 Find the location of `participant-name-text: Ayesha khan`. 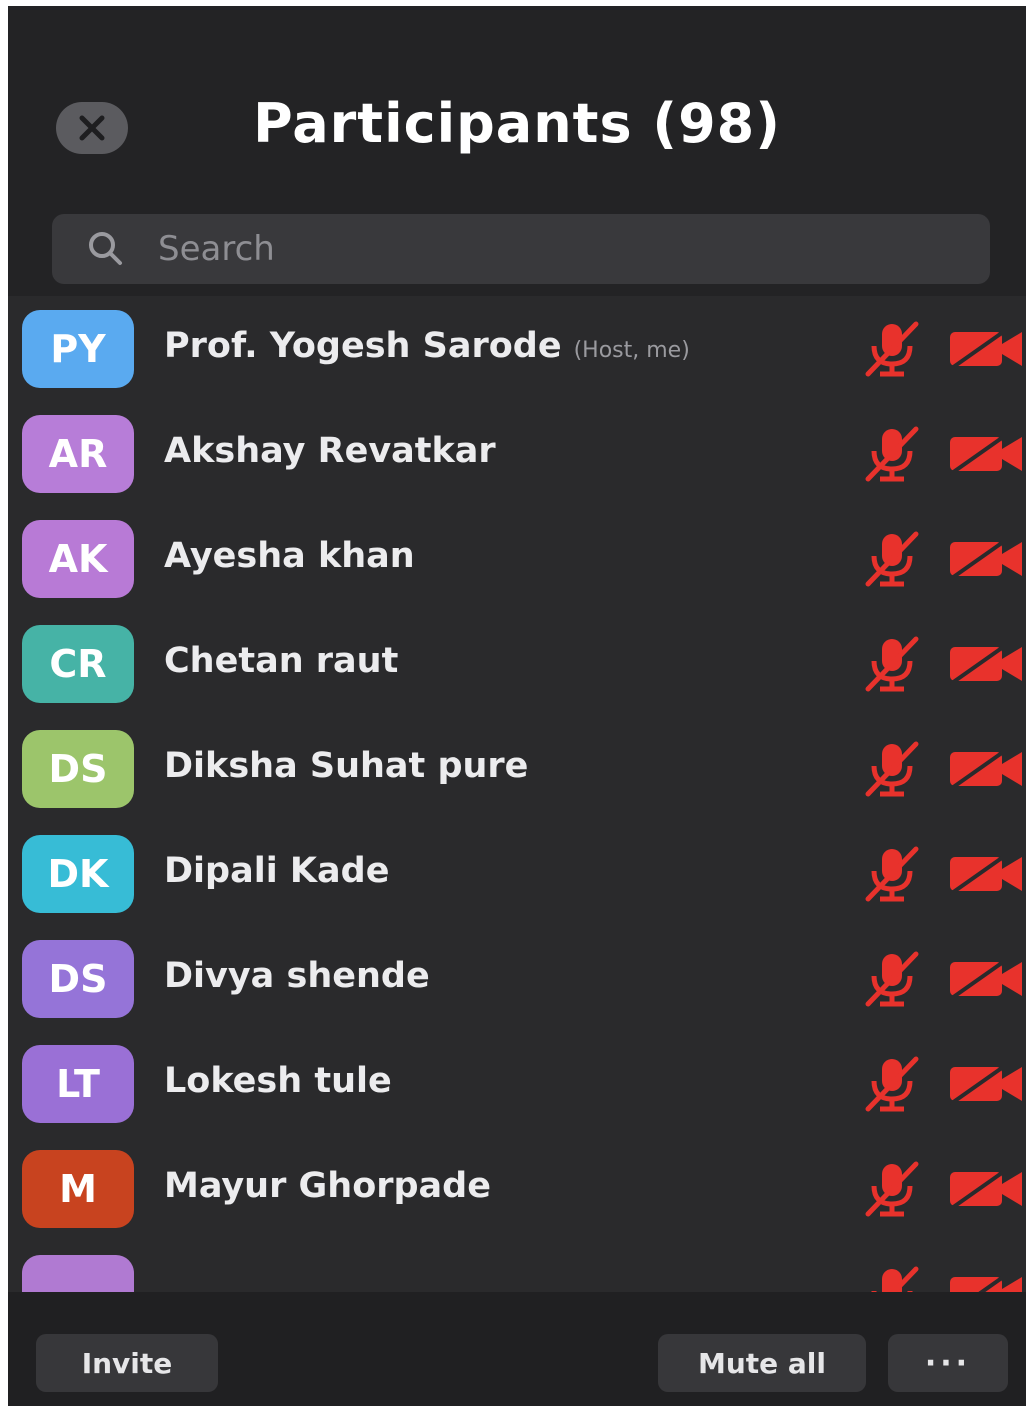

participant-name-text: Ayesha khan is located at coordinates (289, 556).